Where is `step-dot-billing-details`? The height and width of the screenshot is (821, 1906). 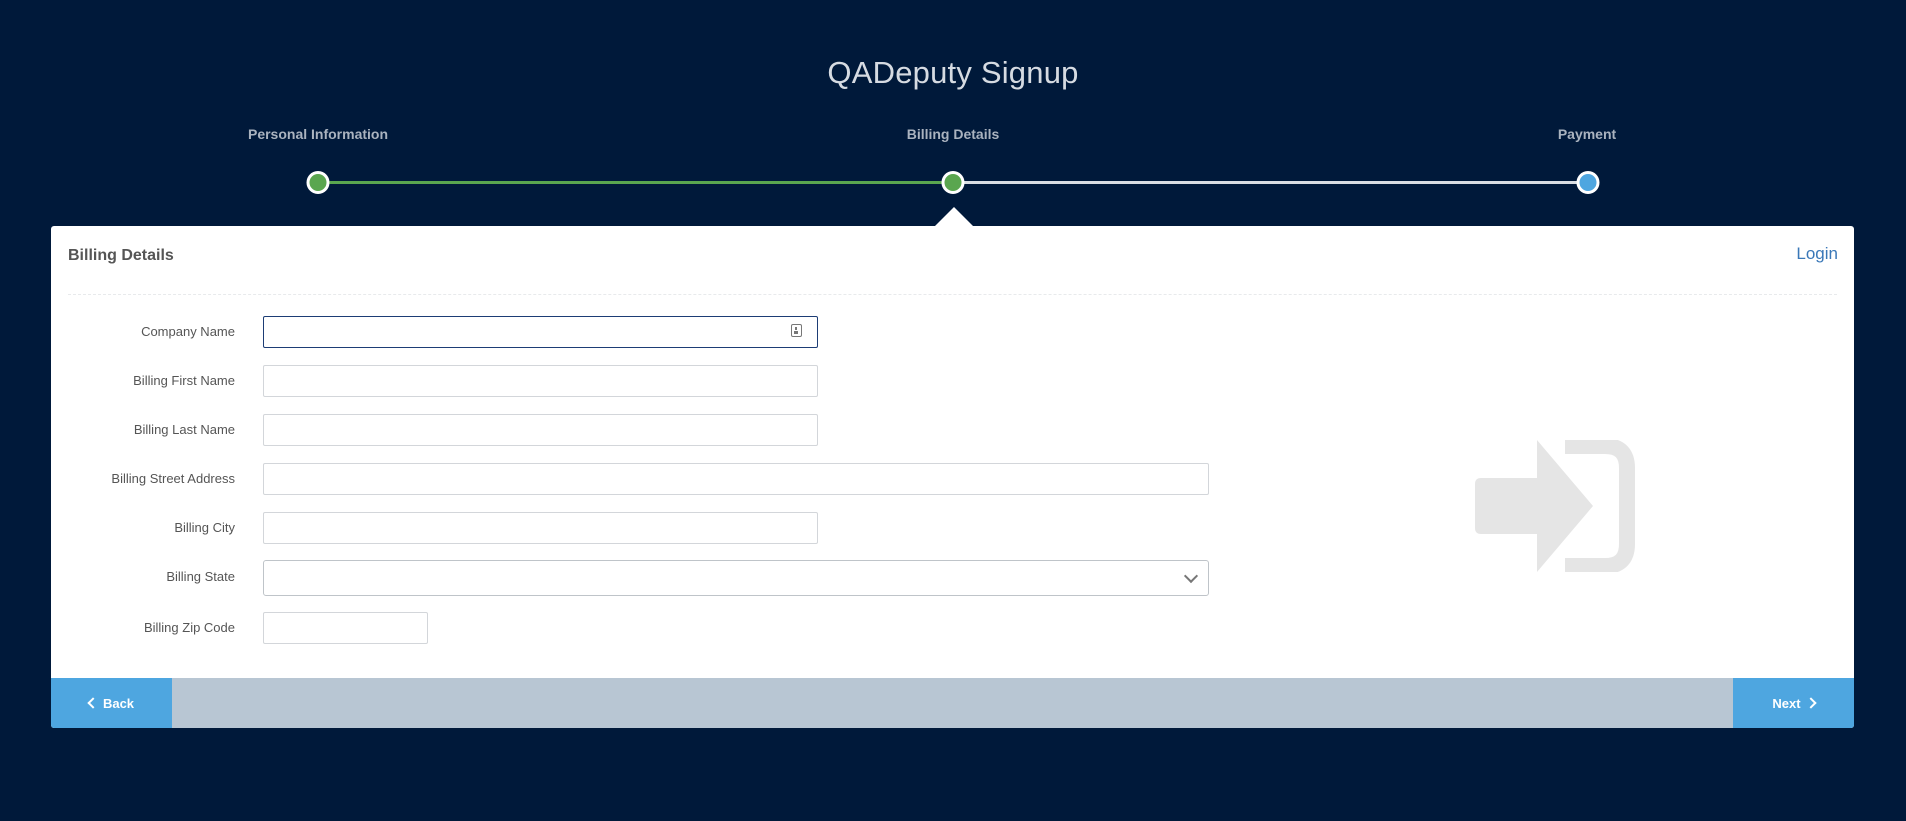
step-dot-billing-details is located at coordinates (953, 182).